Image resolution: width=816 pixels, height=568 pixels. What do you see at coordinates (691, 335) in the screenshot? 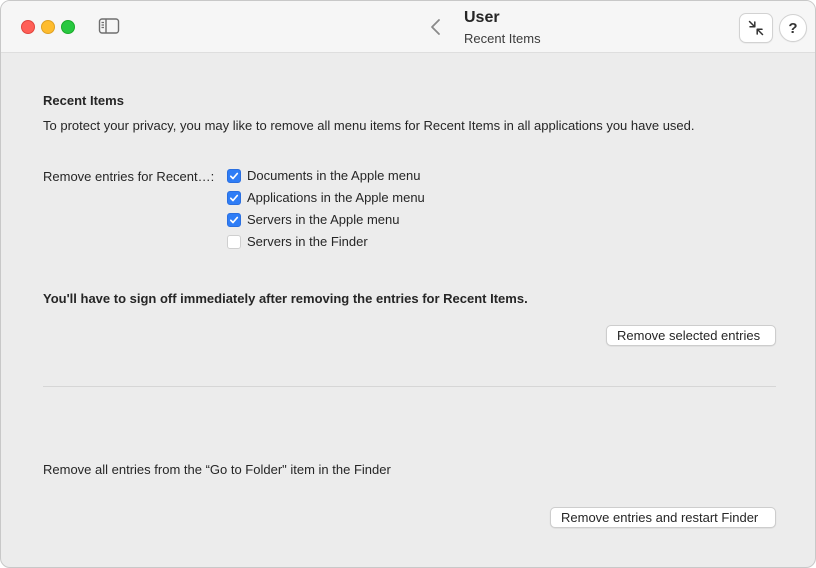
I see `remove-selected-entries-button: Remove selected entries` at bounding box center [691, 335].